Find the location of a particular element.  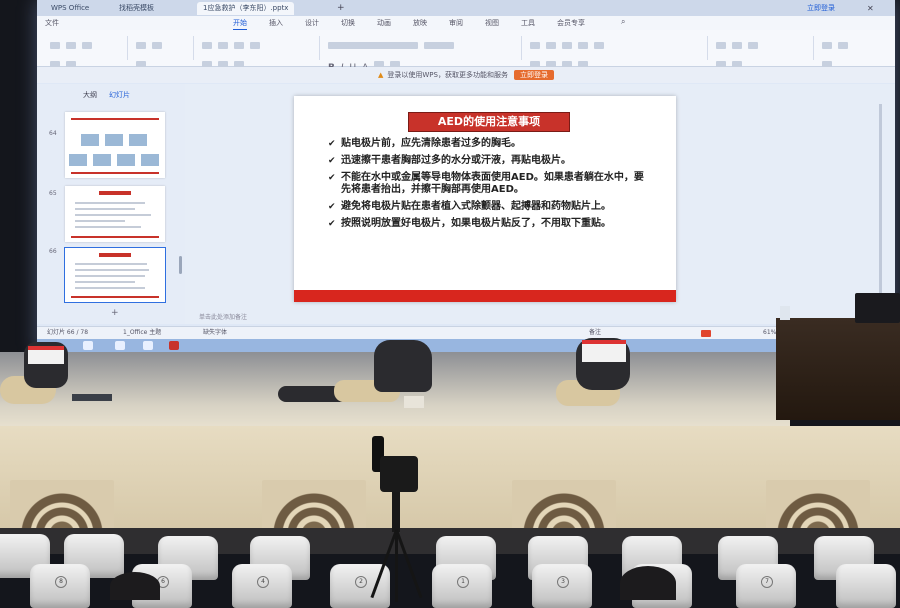

add-slide-icon: + is located at coordinates (115, 313).